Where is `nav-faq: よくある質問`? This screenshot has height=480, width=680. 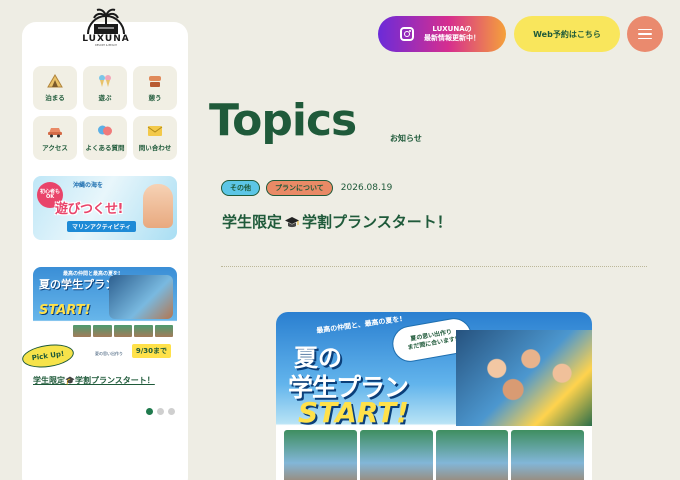
nav-faq: よくある質問 is located at coordinates (105, 138).